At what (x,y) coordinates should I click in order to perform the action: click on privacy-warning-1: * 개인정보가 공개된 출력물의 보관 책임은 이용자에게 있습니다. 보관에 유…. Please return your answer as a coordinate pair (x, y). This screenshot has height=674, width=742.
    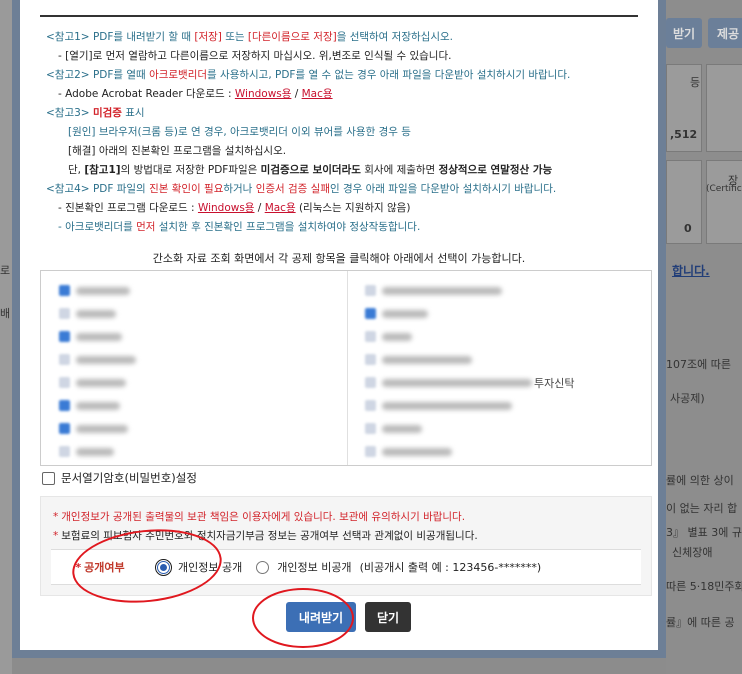
    Looking at the image, I should click on (259, 517).